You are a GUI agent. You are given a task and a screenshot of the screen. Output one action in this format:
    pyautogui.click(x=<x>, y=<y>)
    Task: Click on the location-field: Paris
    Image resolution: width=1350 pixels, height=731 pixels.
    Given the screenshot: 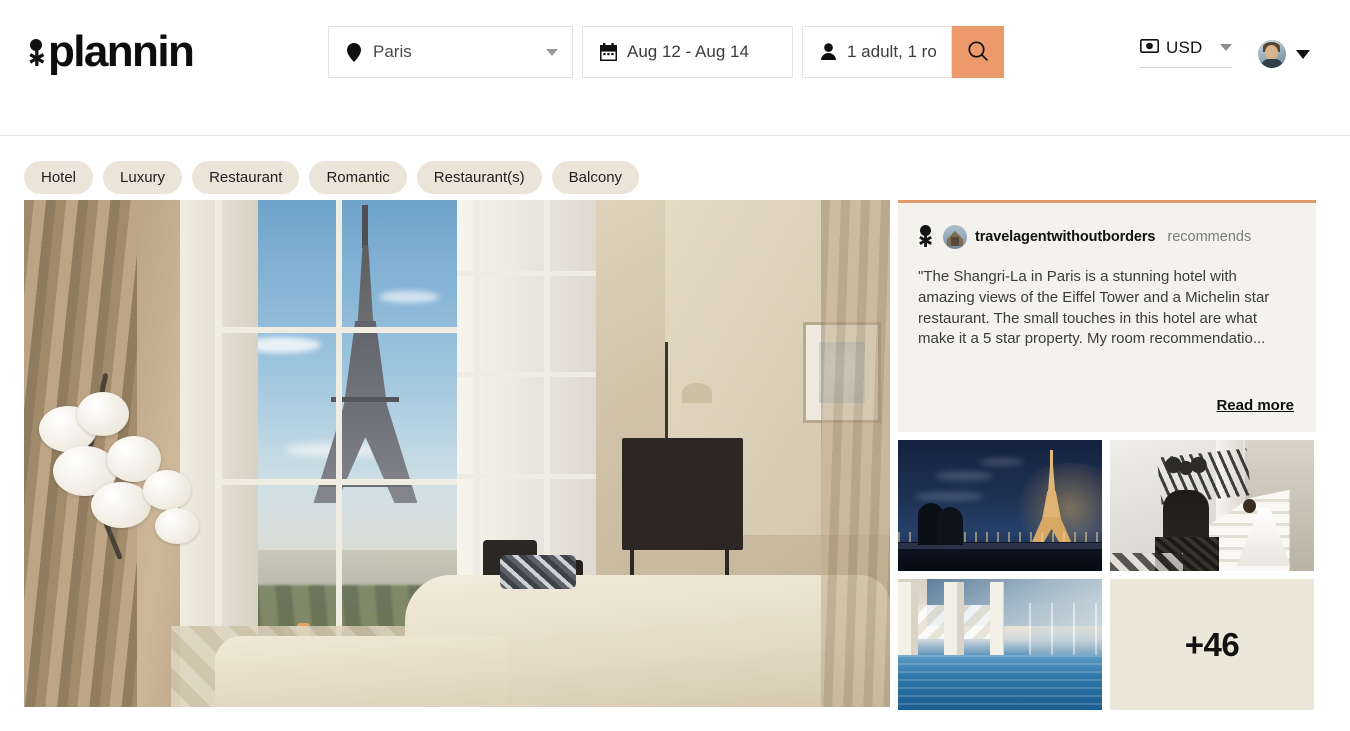 What is the action you would take?
    pyautogui.click(x=450, y=52)
    